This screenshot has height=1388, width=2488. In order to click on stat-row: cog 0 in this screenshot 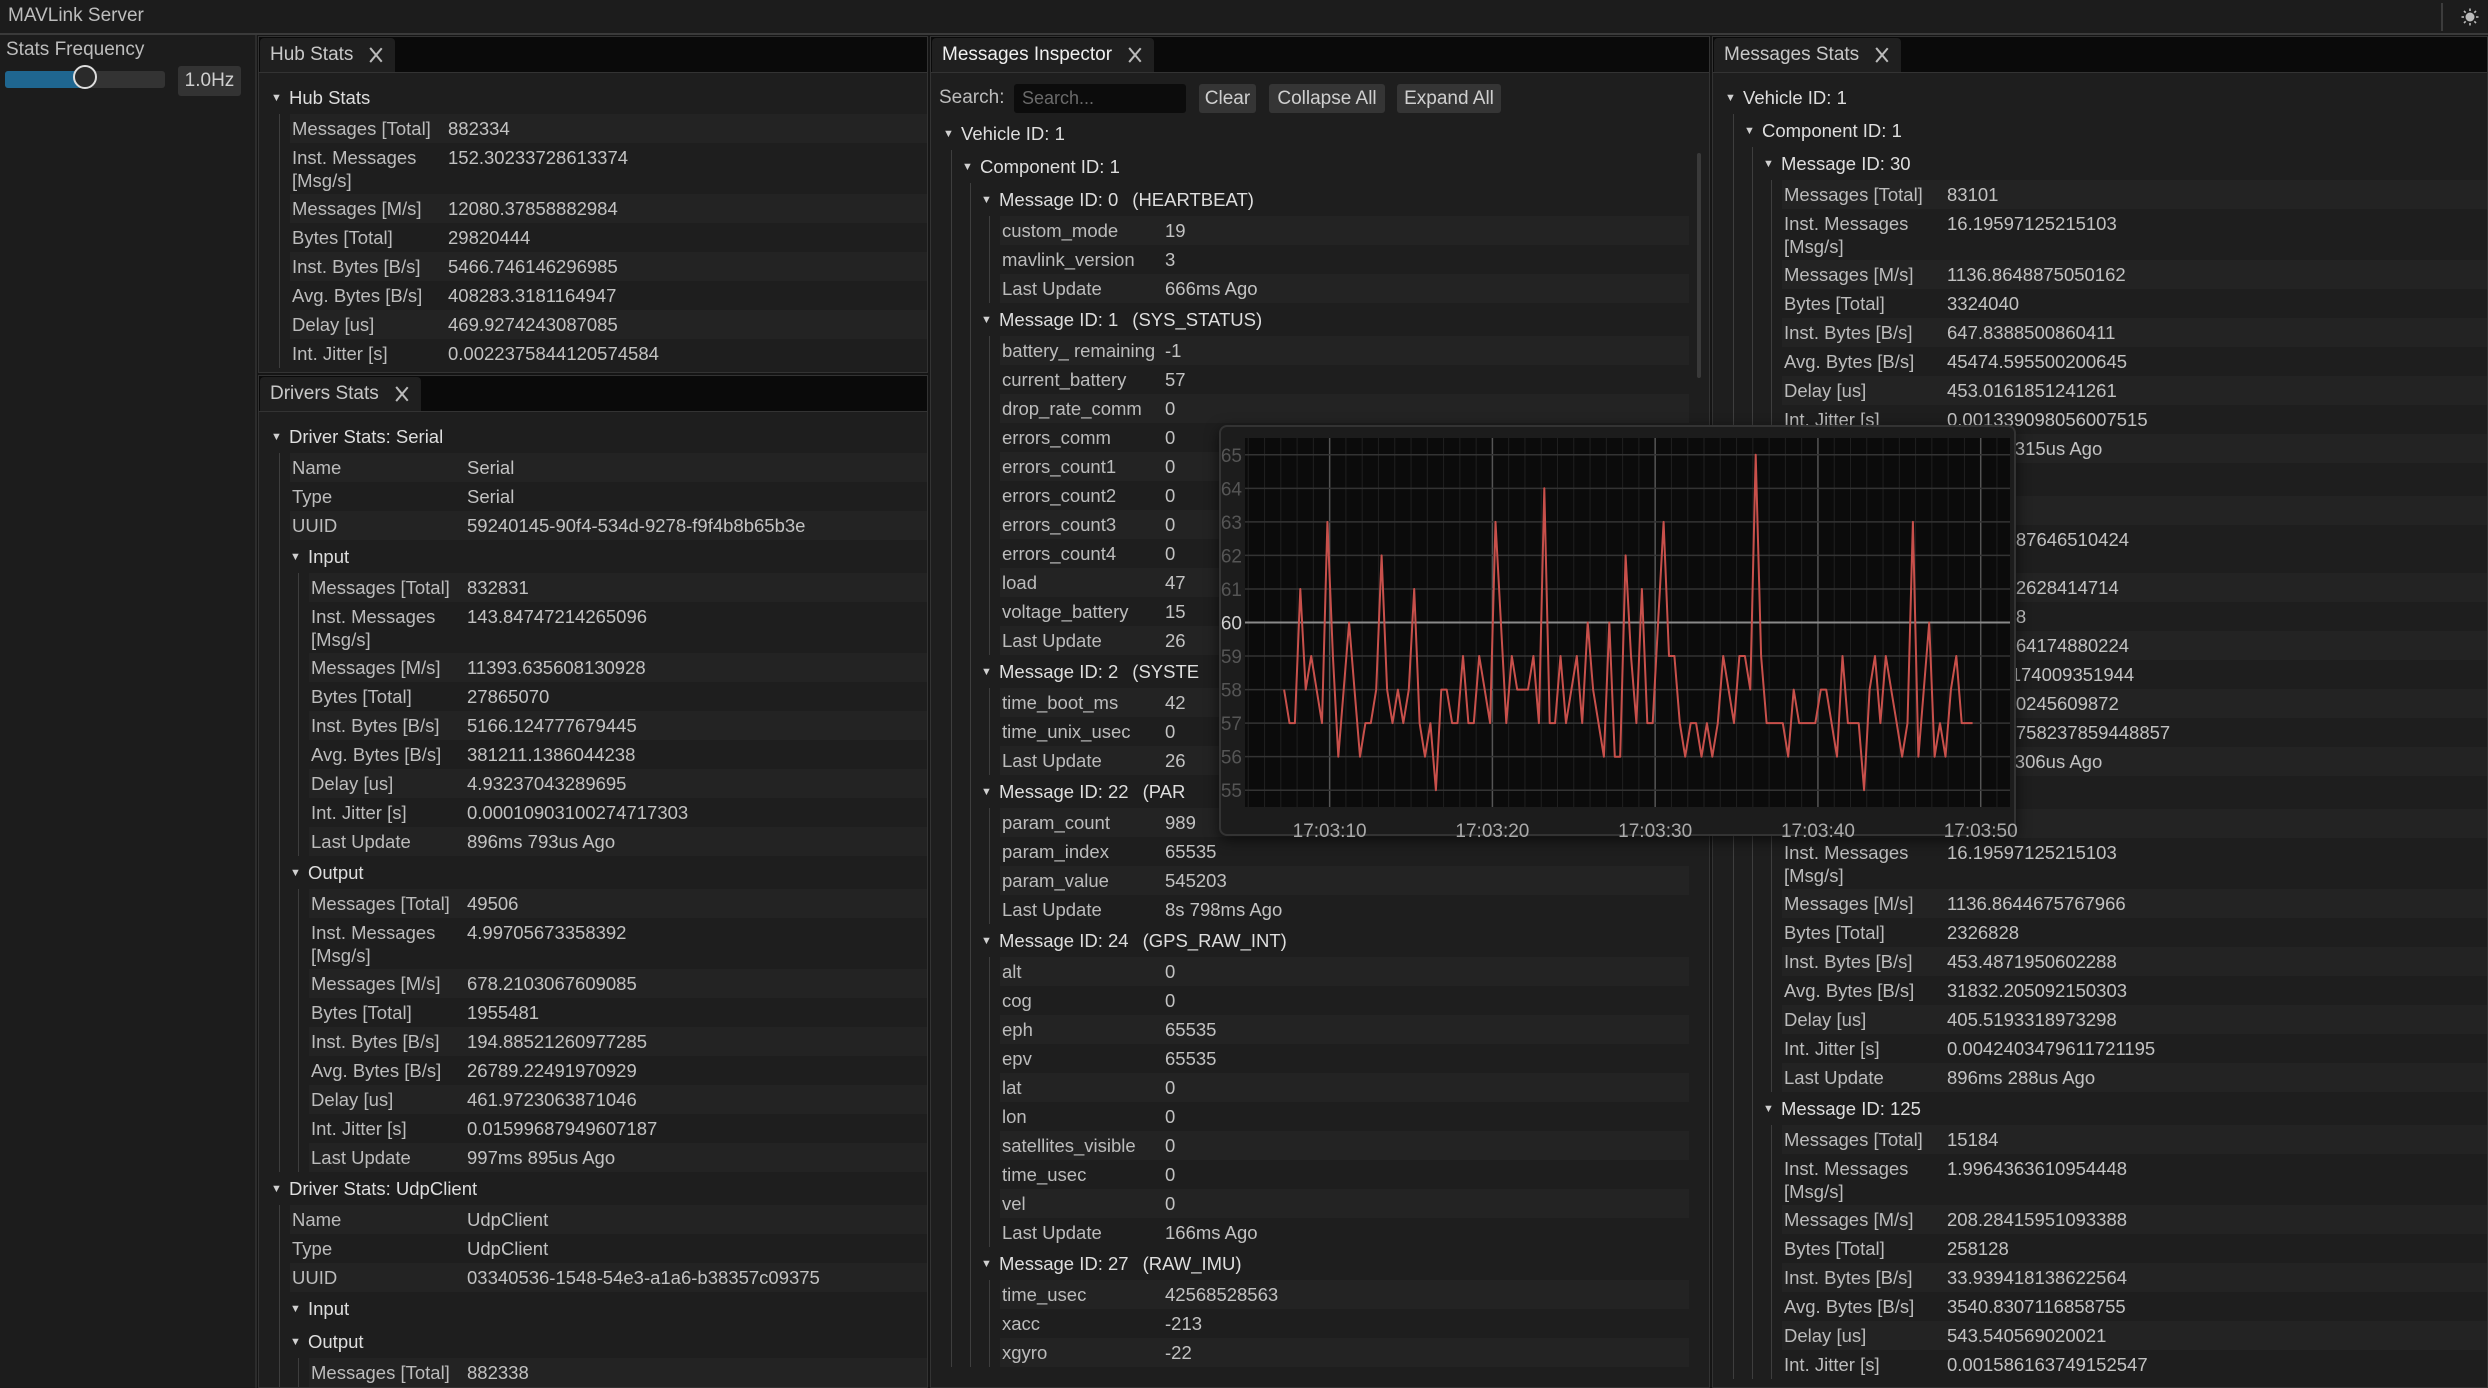, I will do `click(1344, 1000)`.